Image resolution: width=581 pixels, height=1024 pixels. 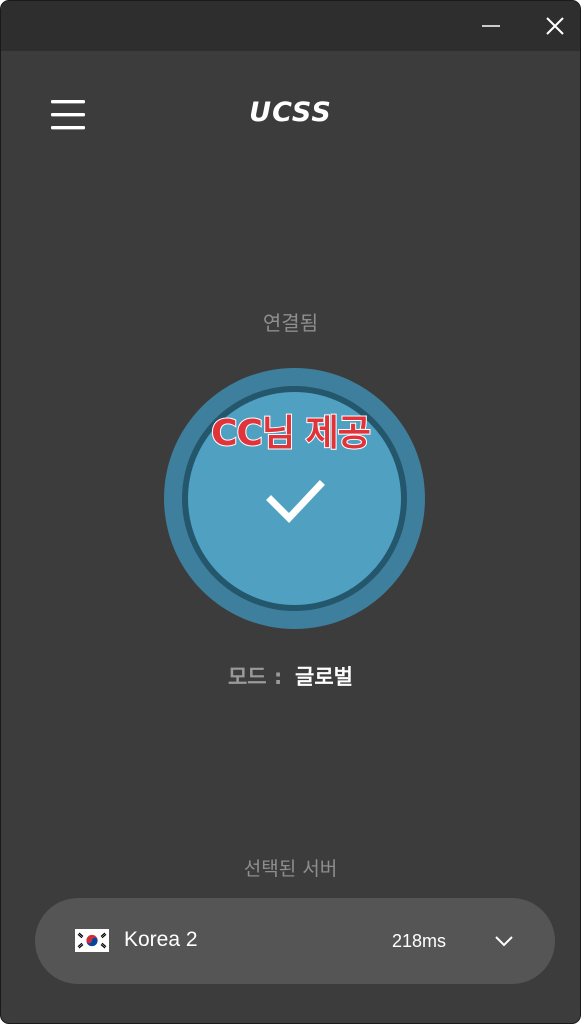 I want to click on close-button, so click(x=555, y=26).